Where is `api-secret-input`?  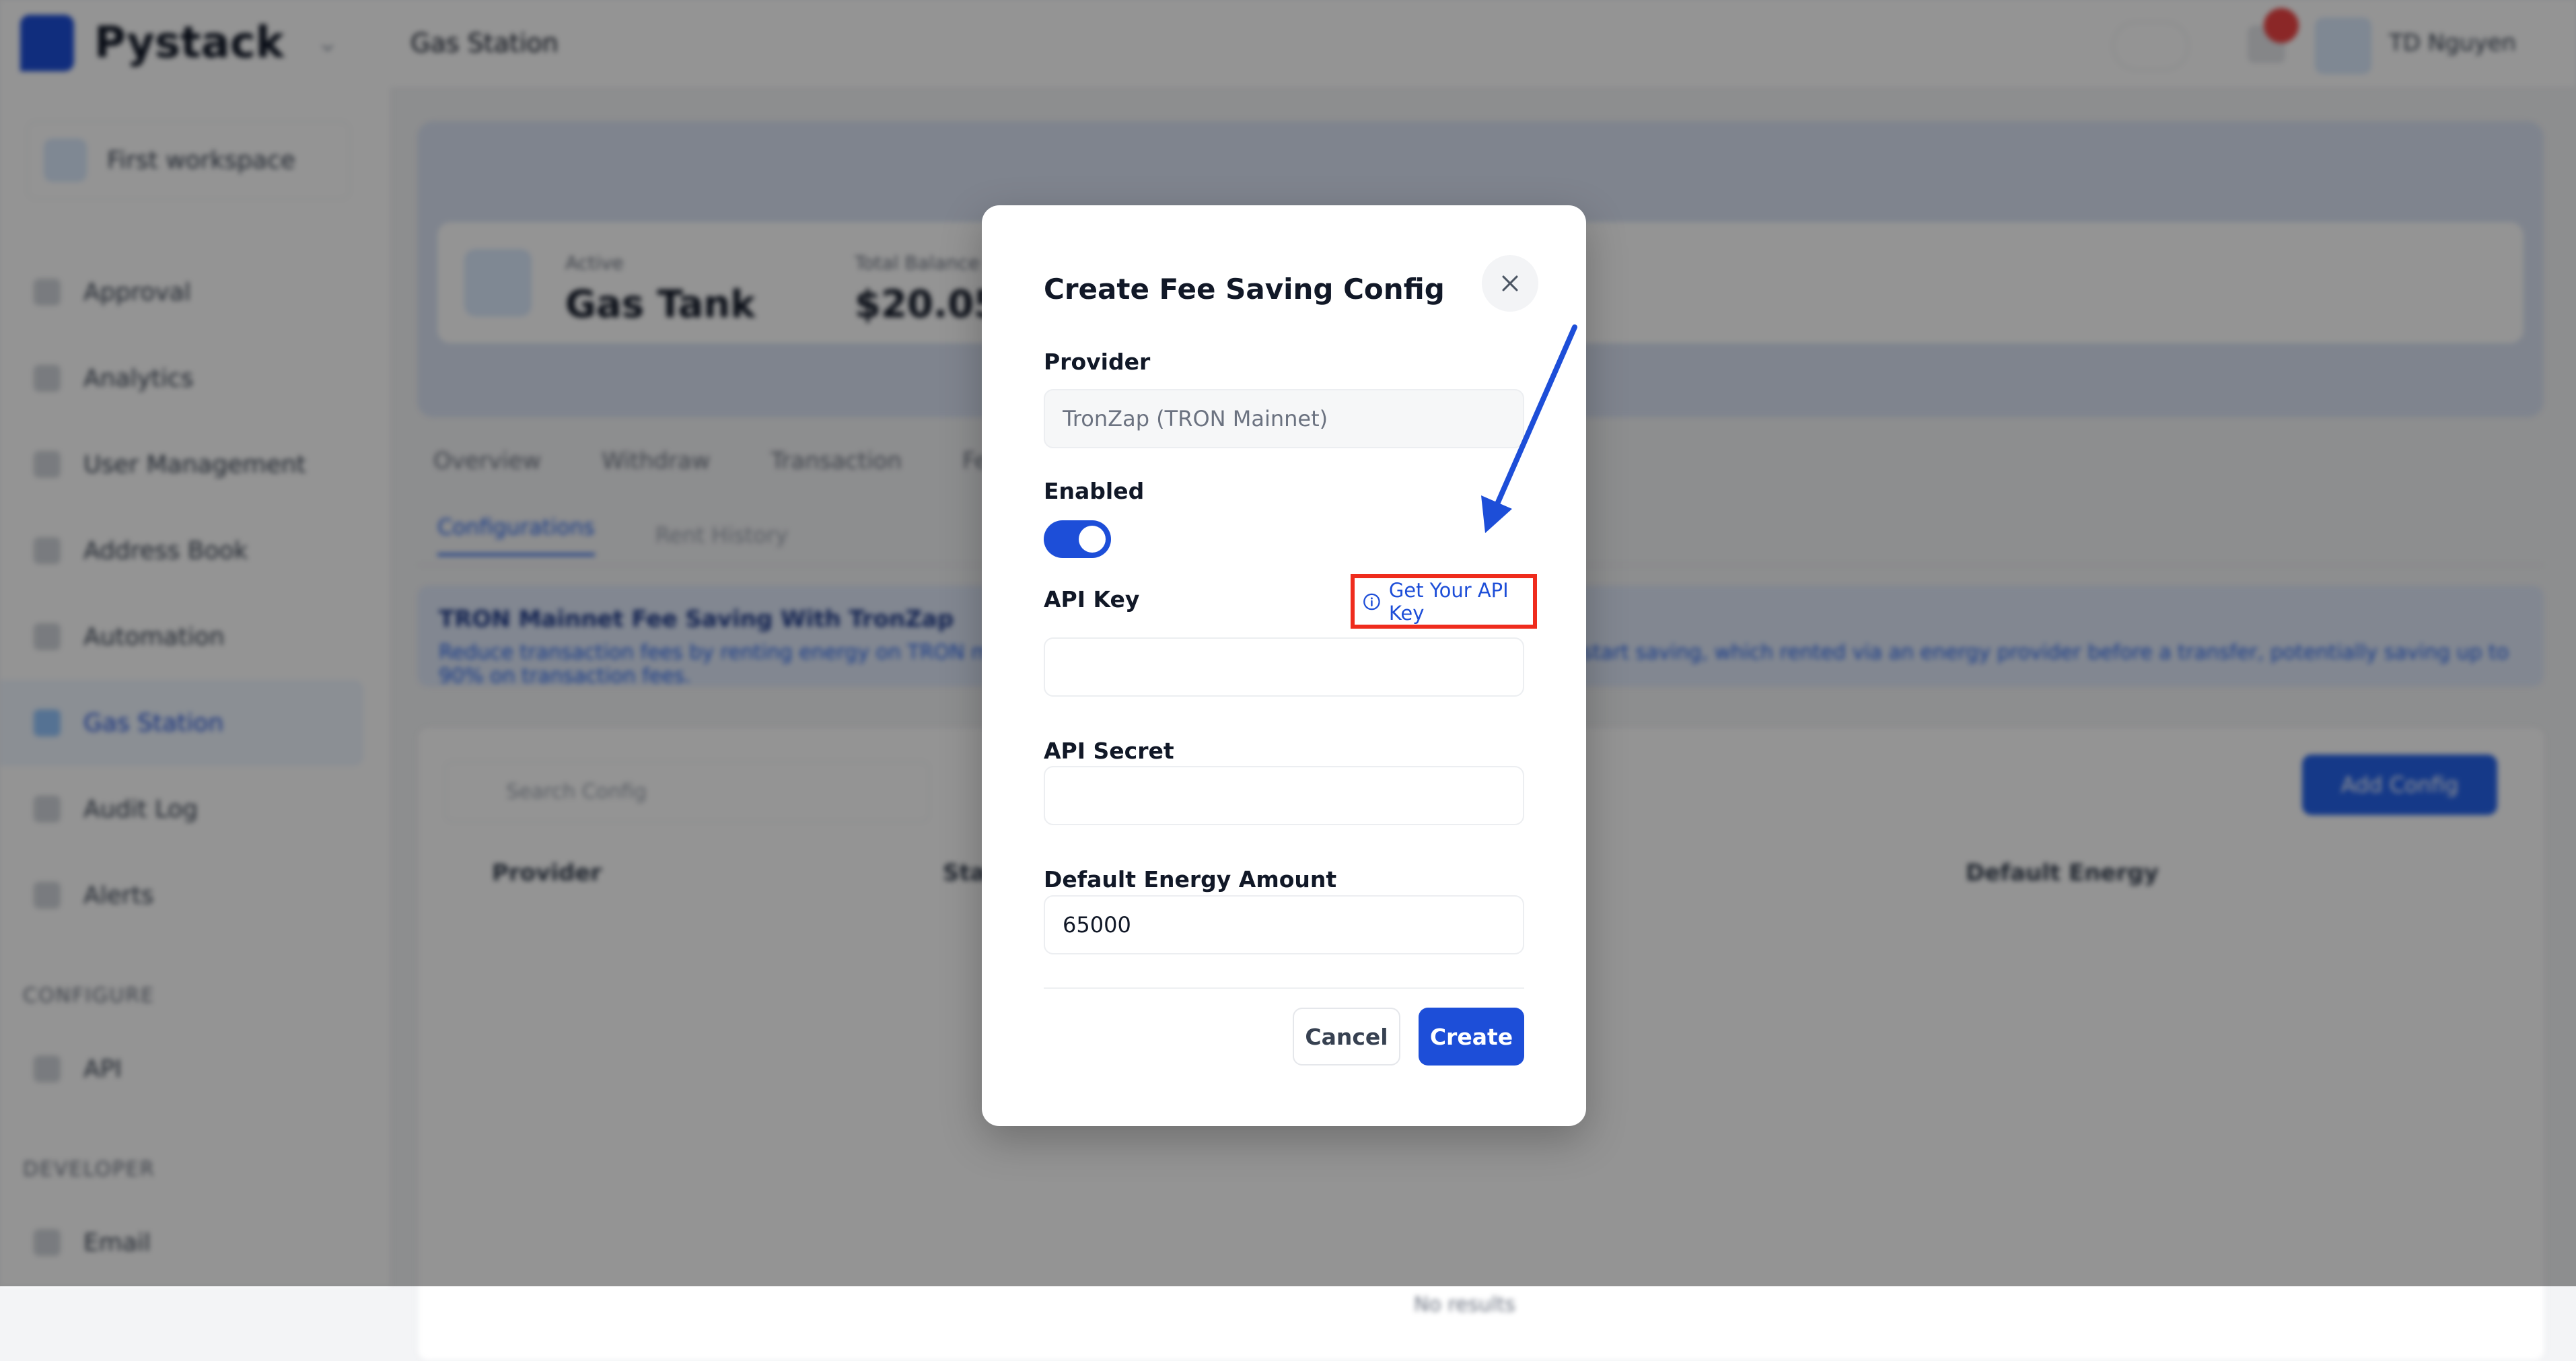 api-secret-input is located at coordinates (1284, 796).